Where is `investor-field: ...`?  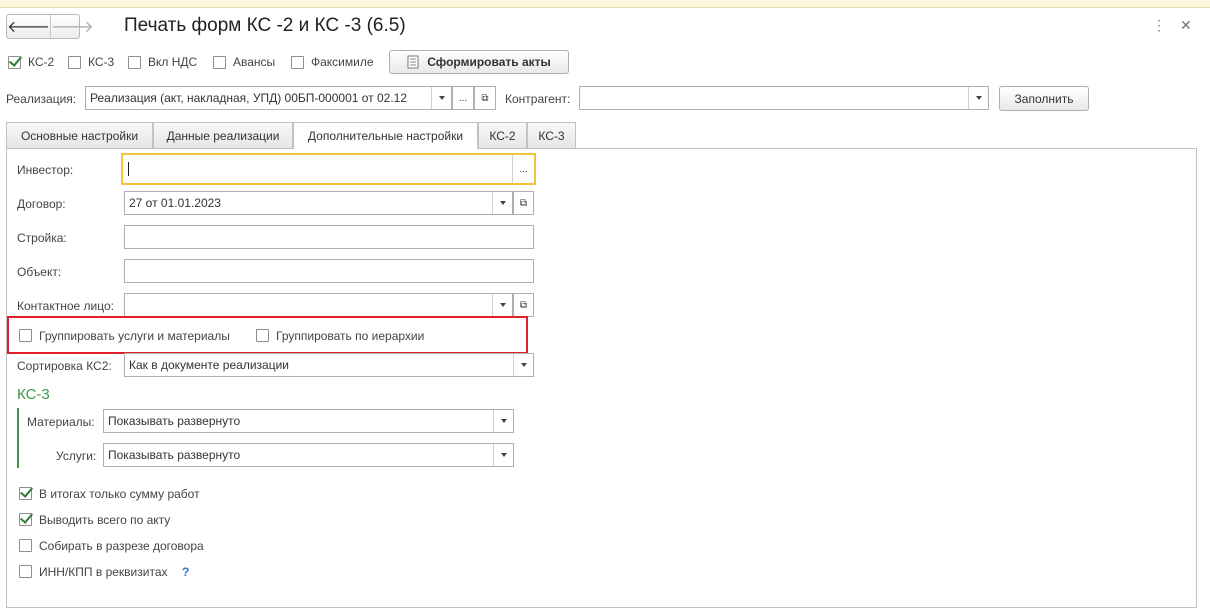
investor-field: ... is located at coordinates (328, 169).